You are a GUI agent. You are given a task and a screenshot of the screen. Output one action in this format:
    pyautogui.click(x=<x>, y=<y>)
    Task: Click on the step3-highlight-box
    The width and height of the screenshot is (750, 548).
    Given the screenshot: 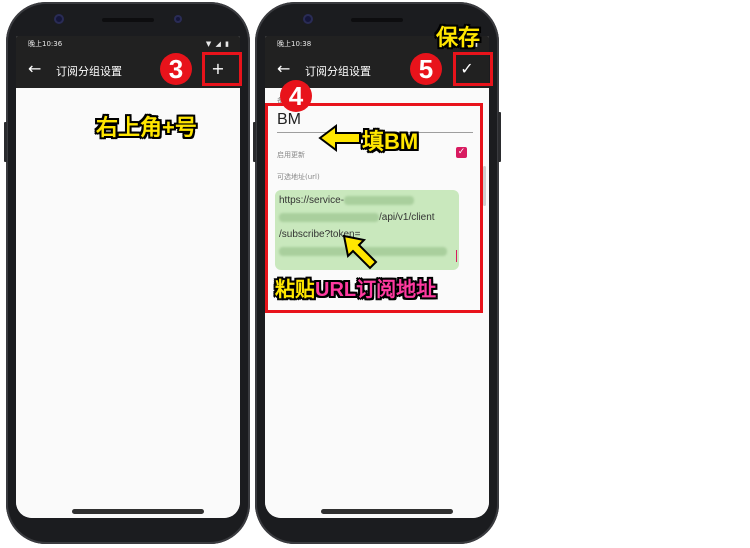 What is the action you would take?
    pyautogui.click(x=222, y=69)
    